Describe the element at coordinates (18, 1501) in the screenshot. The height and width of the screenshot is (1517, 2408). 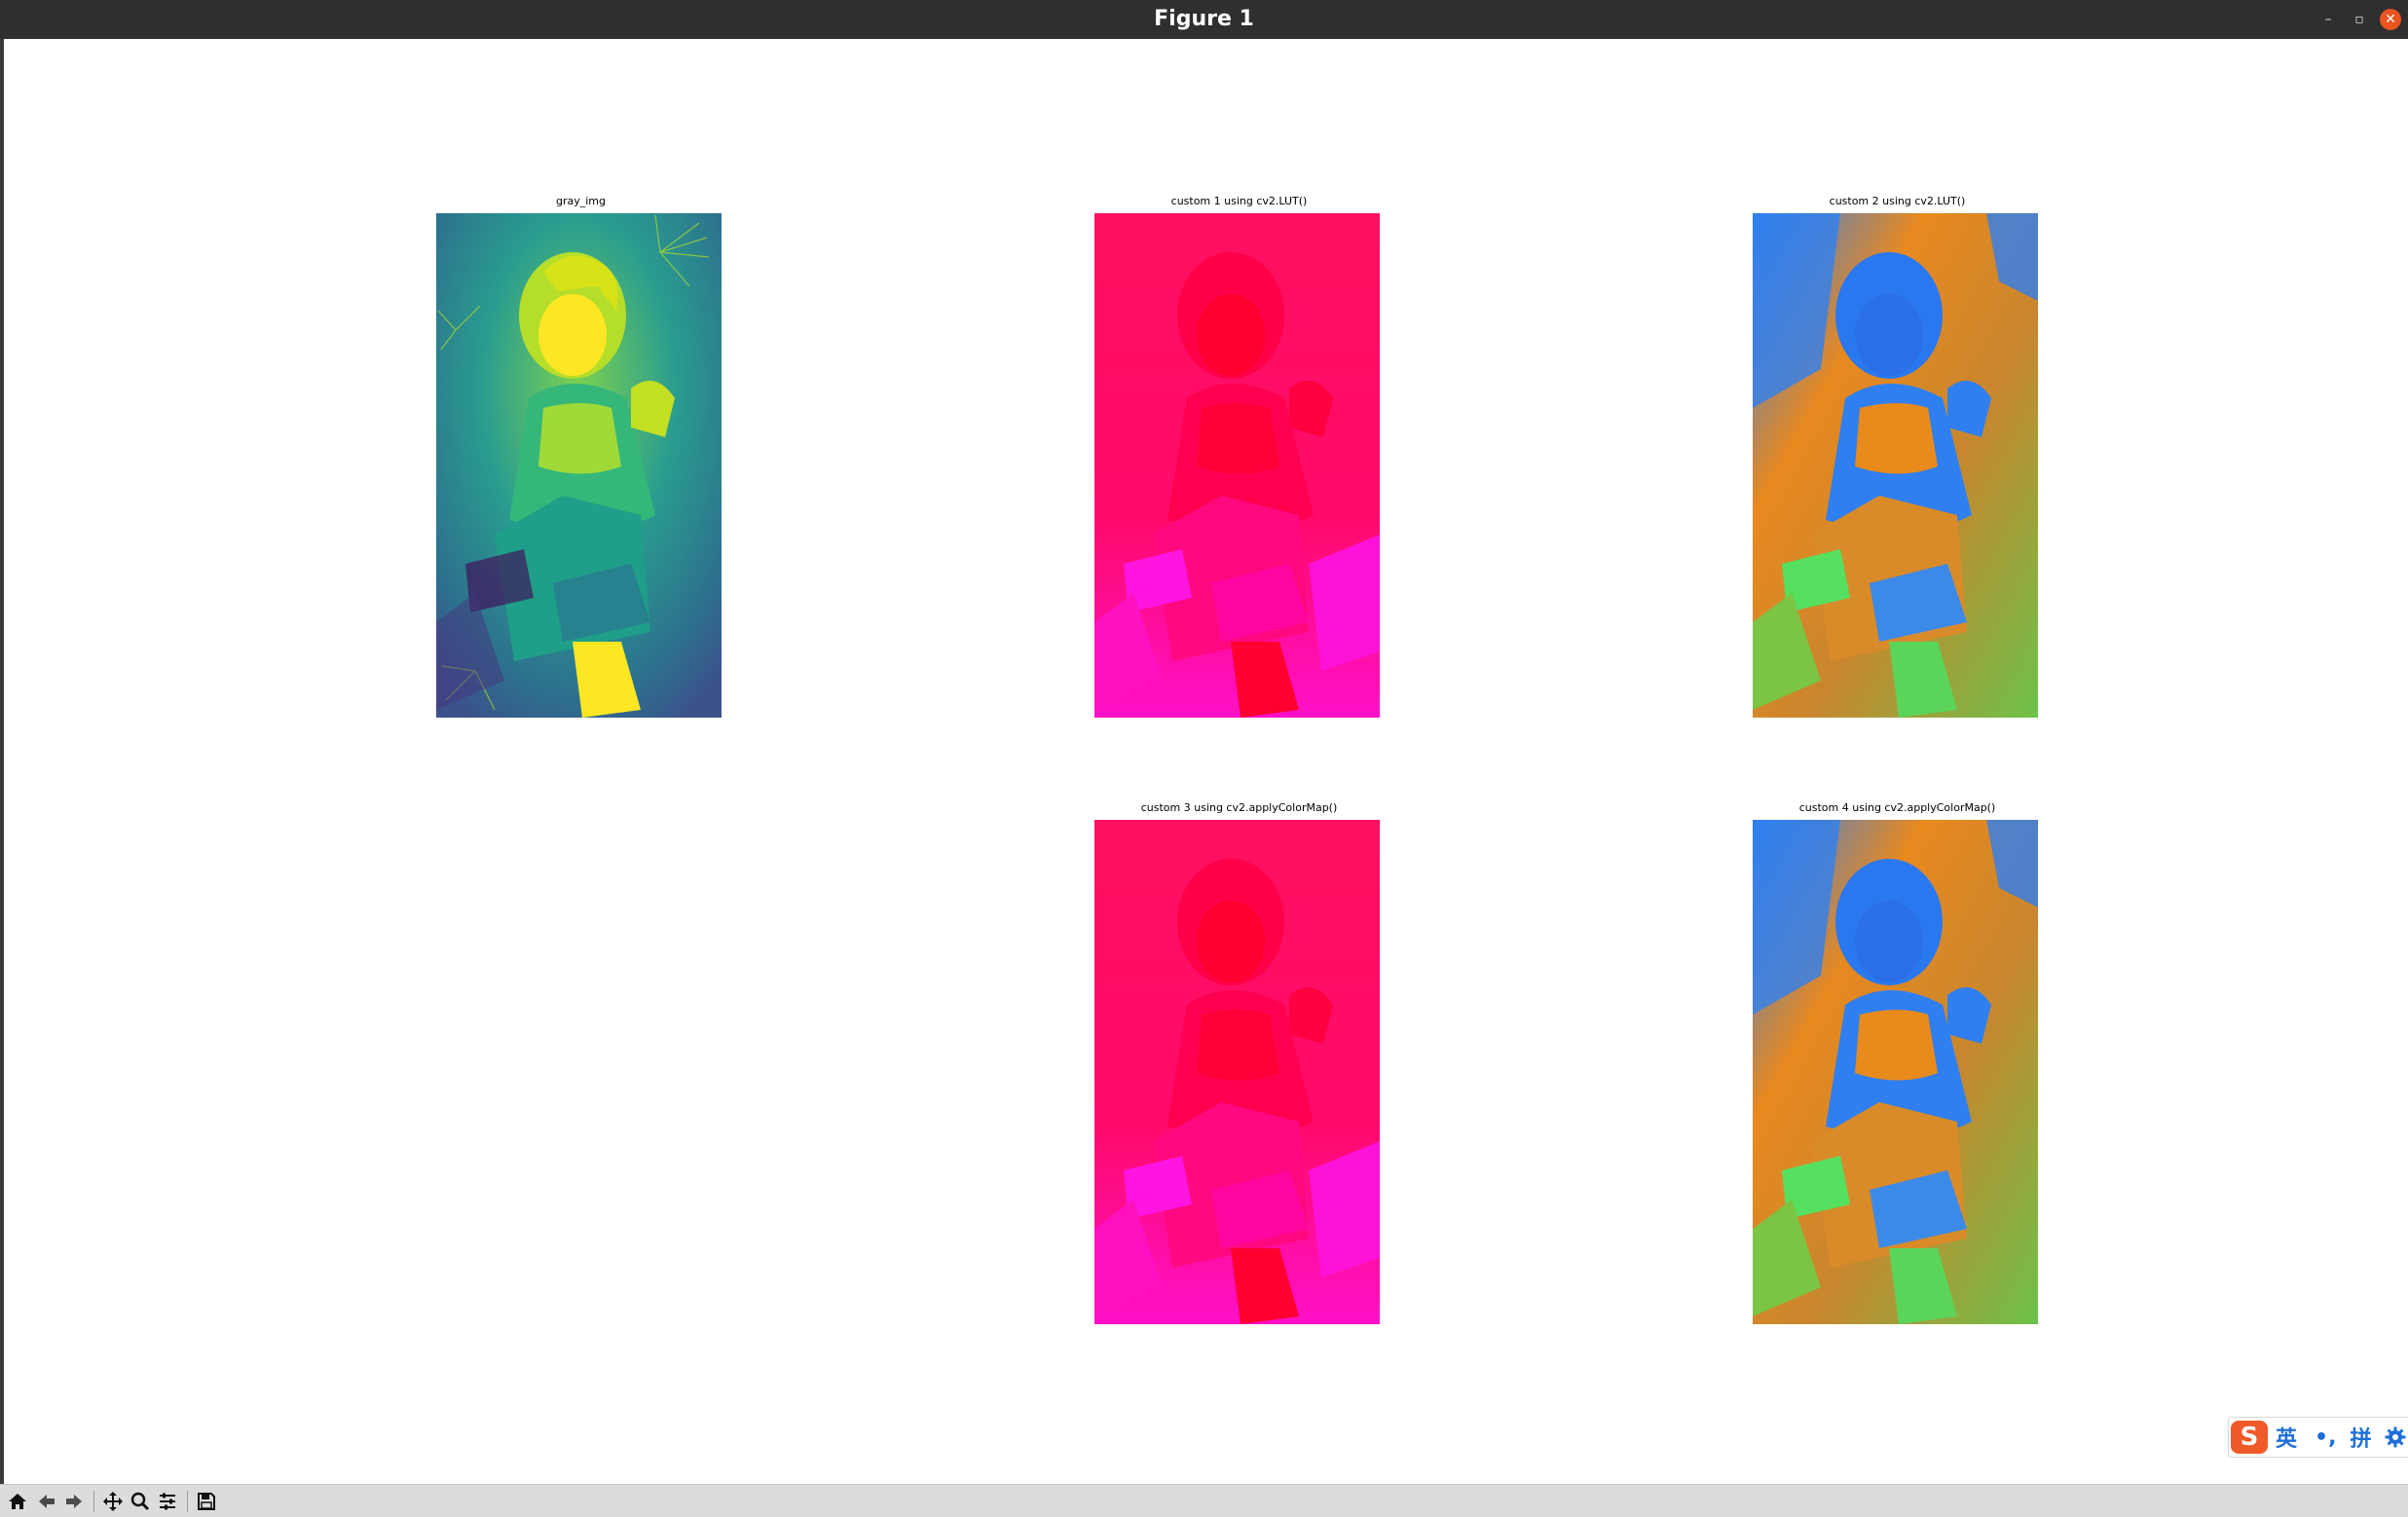
I see `home-icon` at that location.